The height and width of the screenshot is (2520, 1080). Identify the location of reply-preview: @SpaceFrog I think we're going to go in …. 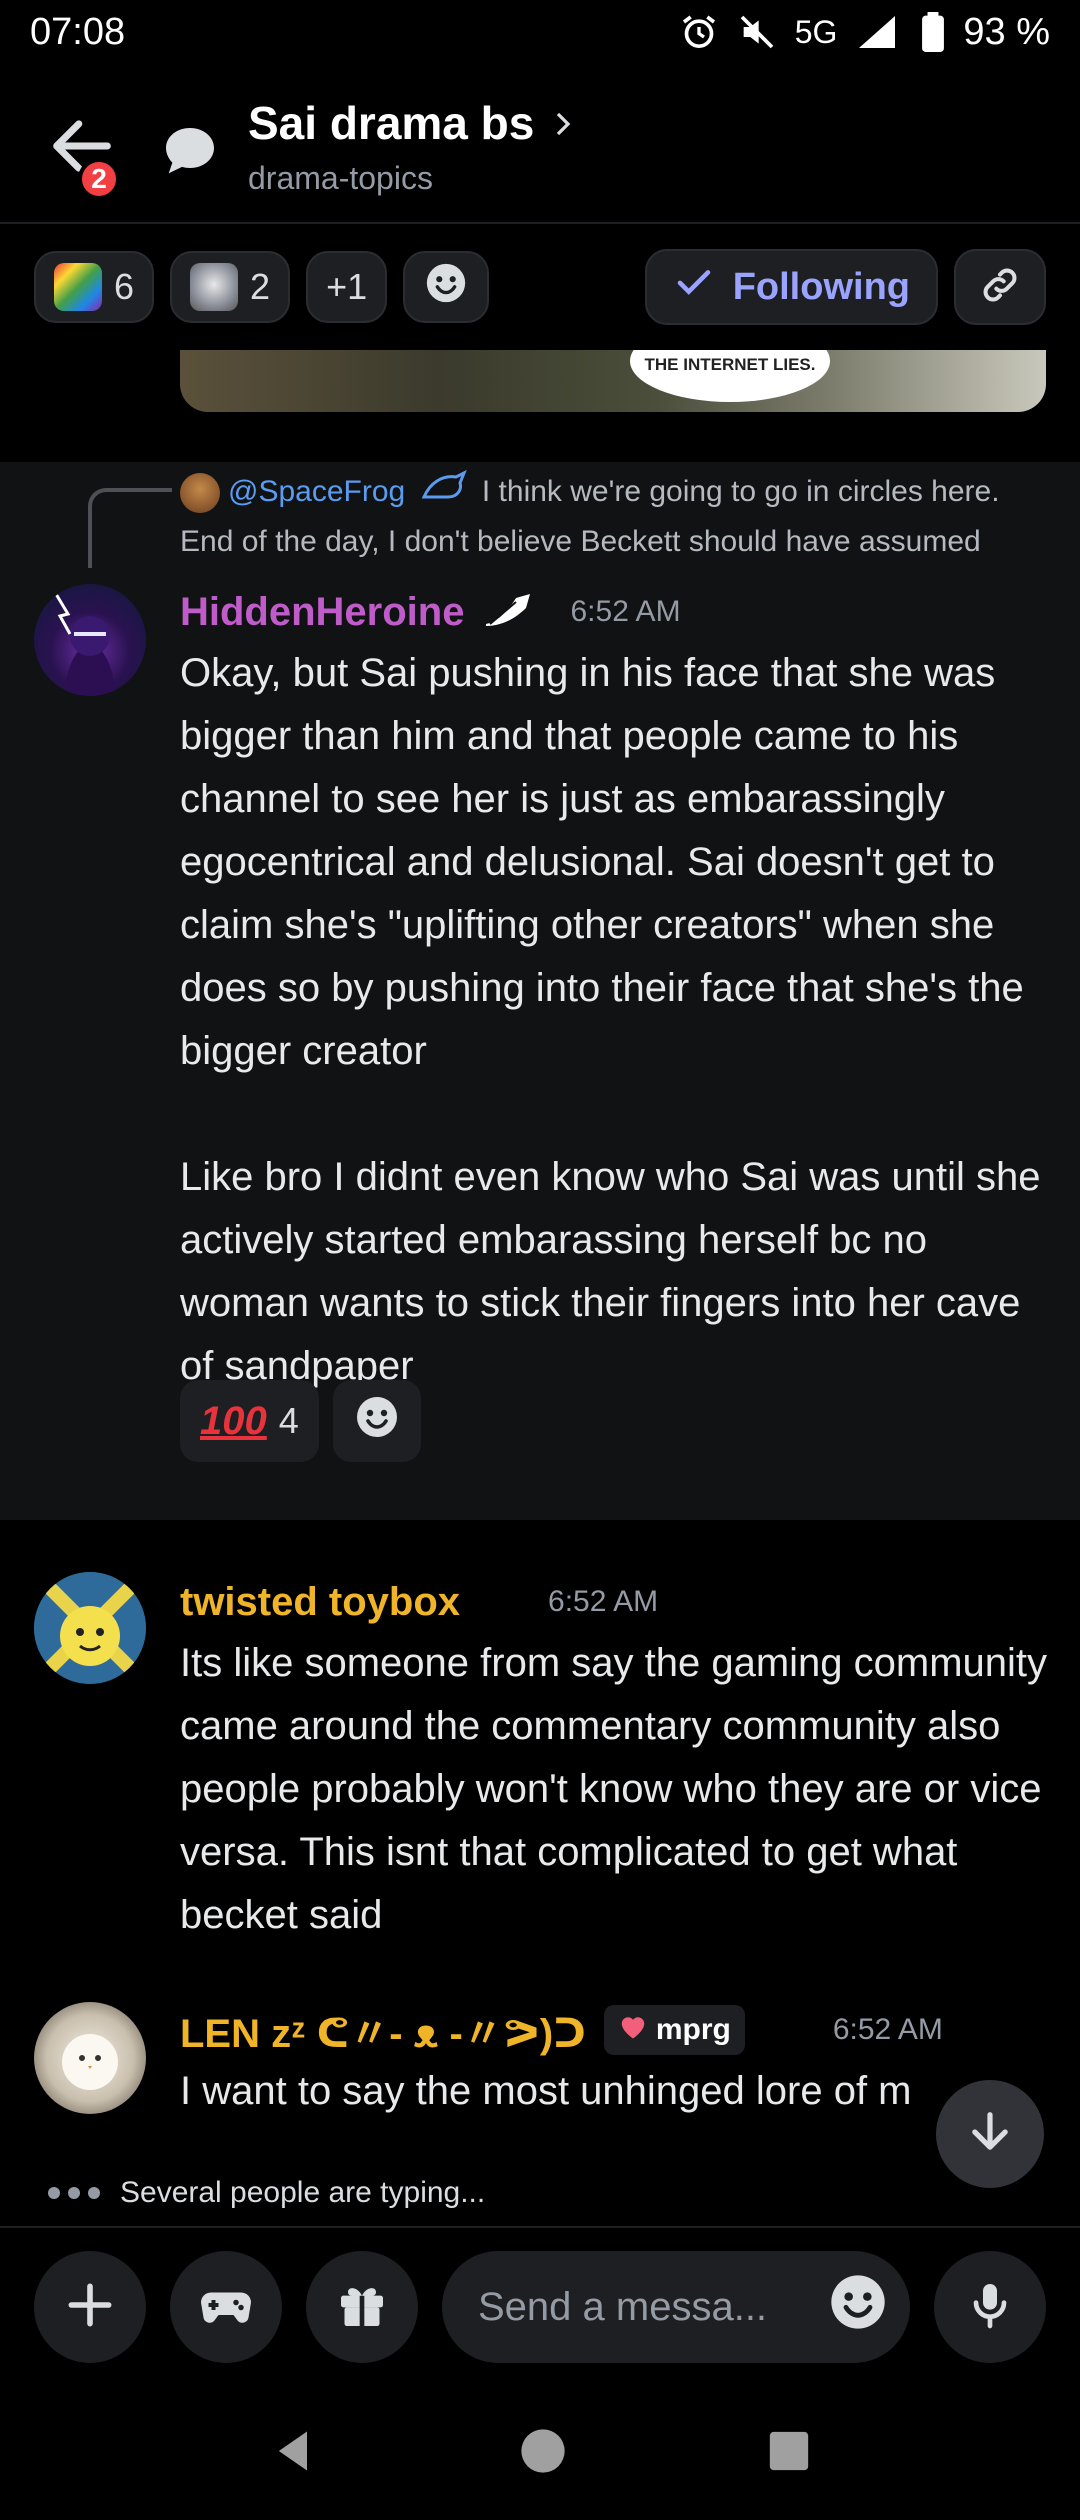
(620, 517).